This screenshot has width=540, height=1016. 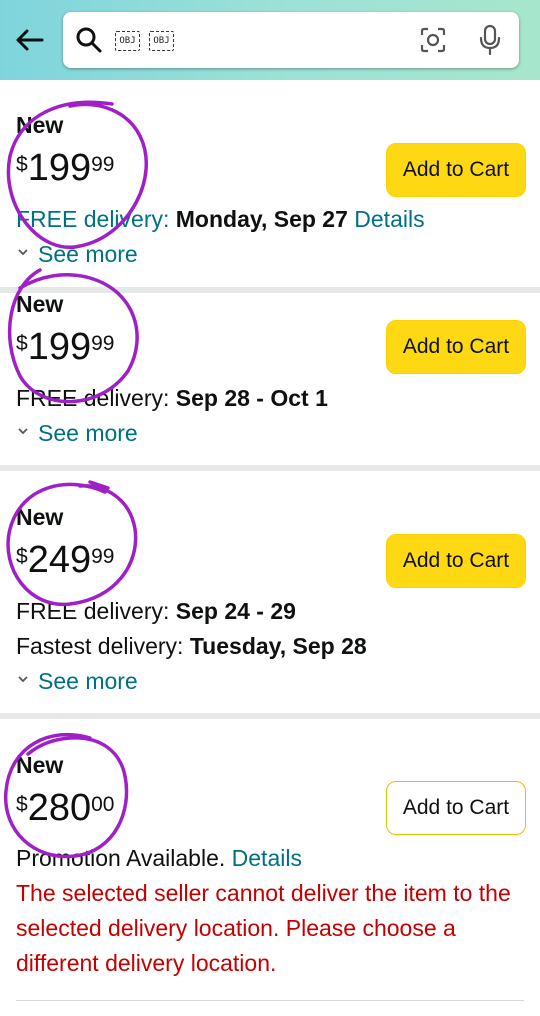 I want to click on back-button, so click(x=29, y=40).